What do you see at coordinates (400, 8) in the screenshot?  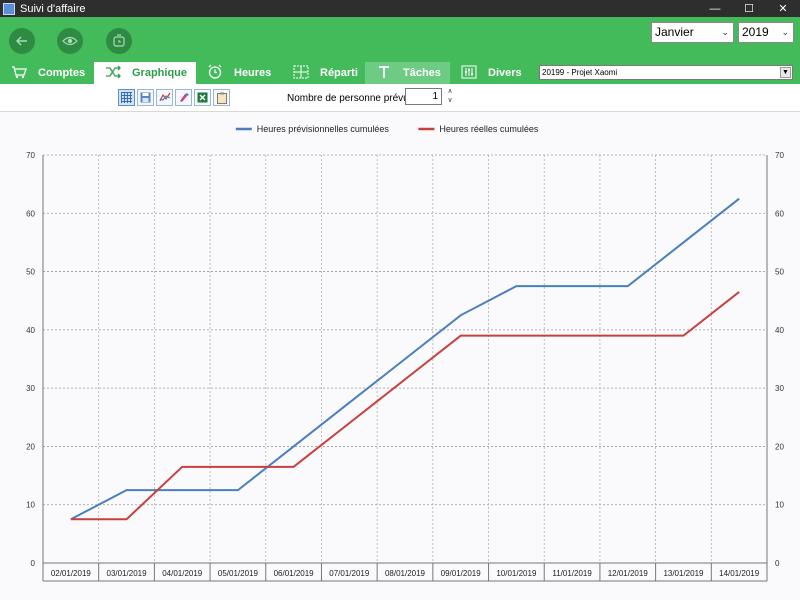 I see `window-titlebar: Suivi d'affaire — ☐ ✕` at bounding box center [400, 8].